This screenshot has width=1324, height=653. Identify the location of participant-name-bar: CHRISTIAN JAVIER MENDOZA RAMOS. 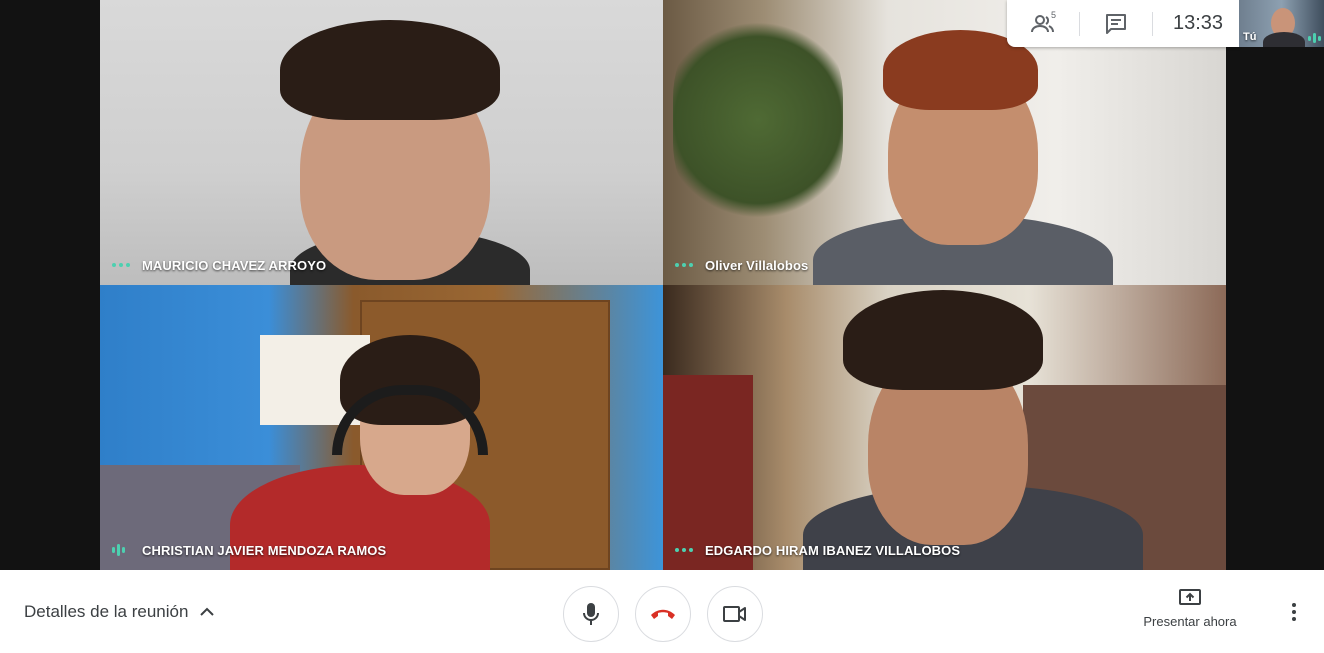
(249, 550).